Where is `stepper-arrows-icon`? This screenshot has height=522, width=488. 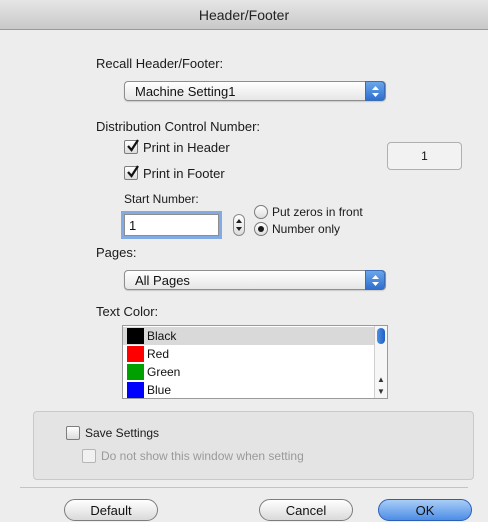
stepper-arrows-icon is located at coordinates (239, 225).